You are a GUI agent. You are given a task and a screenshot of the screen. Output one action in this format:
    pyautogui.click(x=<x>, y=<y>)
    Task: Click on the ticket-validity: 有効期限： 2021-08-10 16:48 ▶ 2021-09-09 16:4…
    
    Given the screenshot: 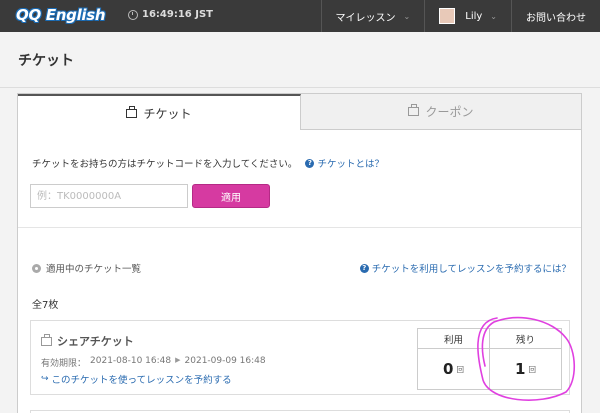 What is the action you would take?
    pyautogui.click(x=153, y=362)
    